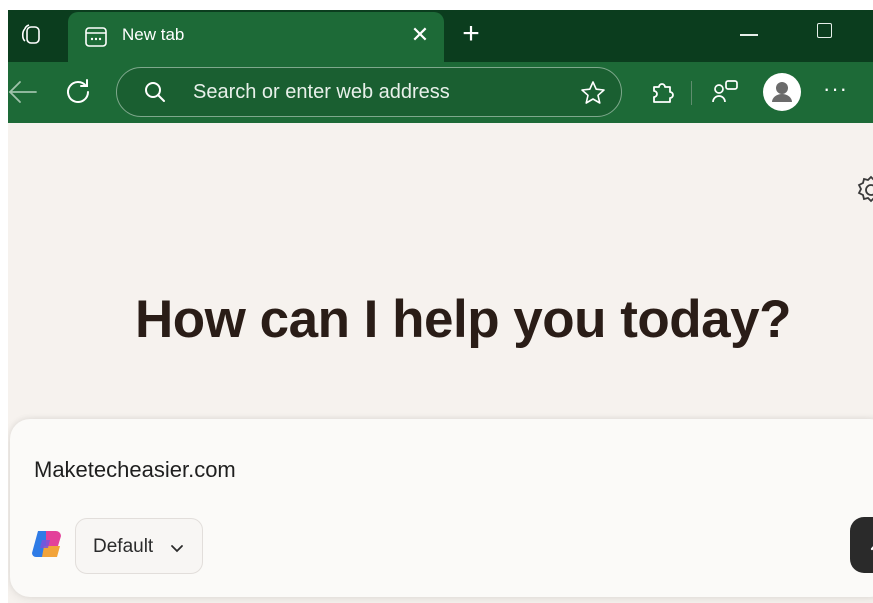  I want to click on minimize-window-button, so click(749, 35).